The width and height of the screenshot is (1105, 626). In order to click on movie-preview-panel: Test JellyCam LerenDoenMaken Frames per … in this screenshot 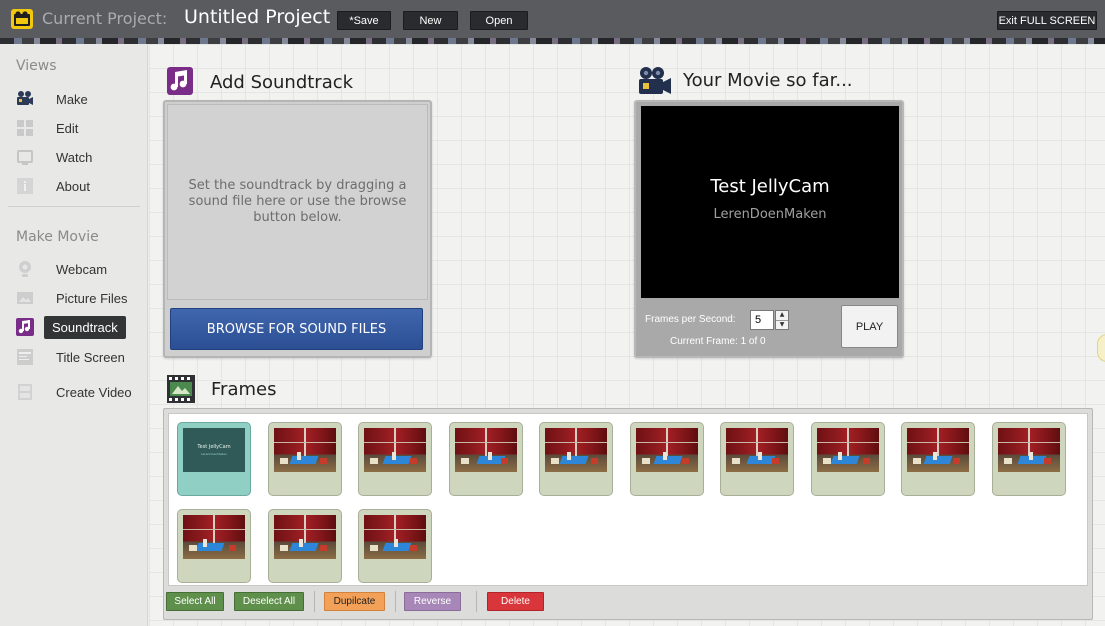, I will do `click(769, 229)`.